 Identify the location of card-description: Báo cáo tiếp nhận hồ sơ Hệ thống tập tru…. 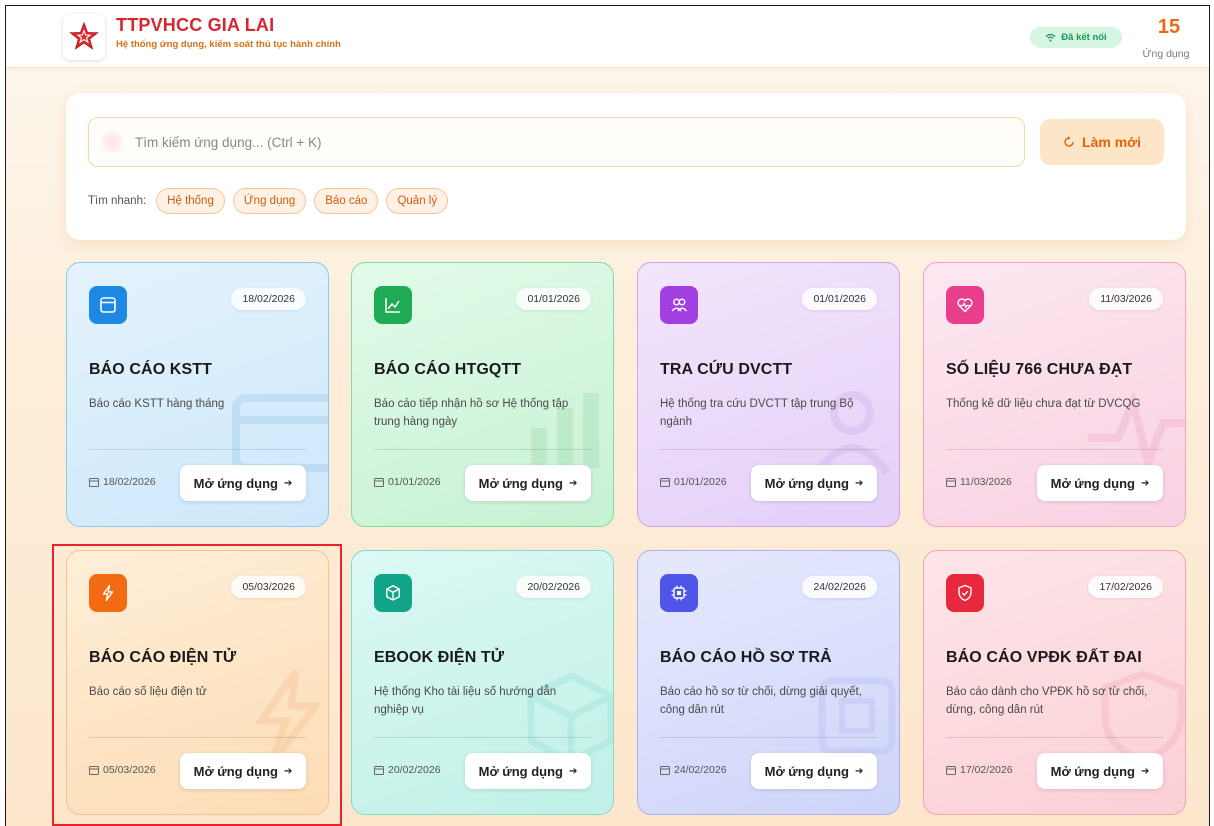
(471, 413).